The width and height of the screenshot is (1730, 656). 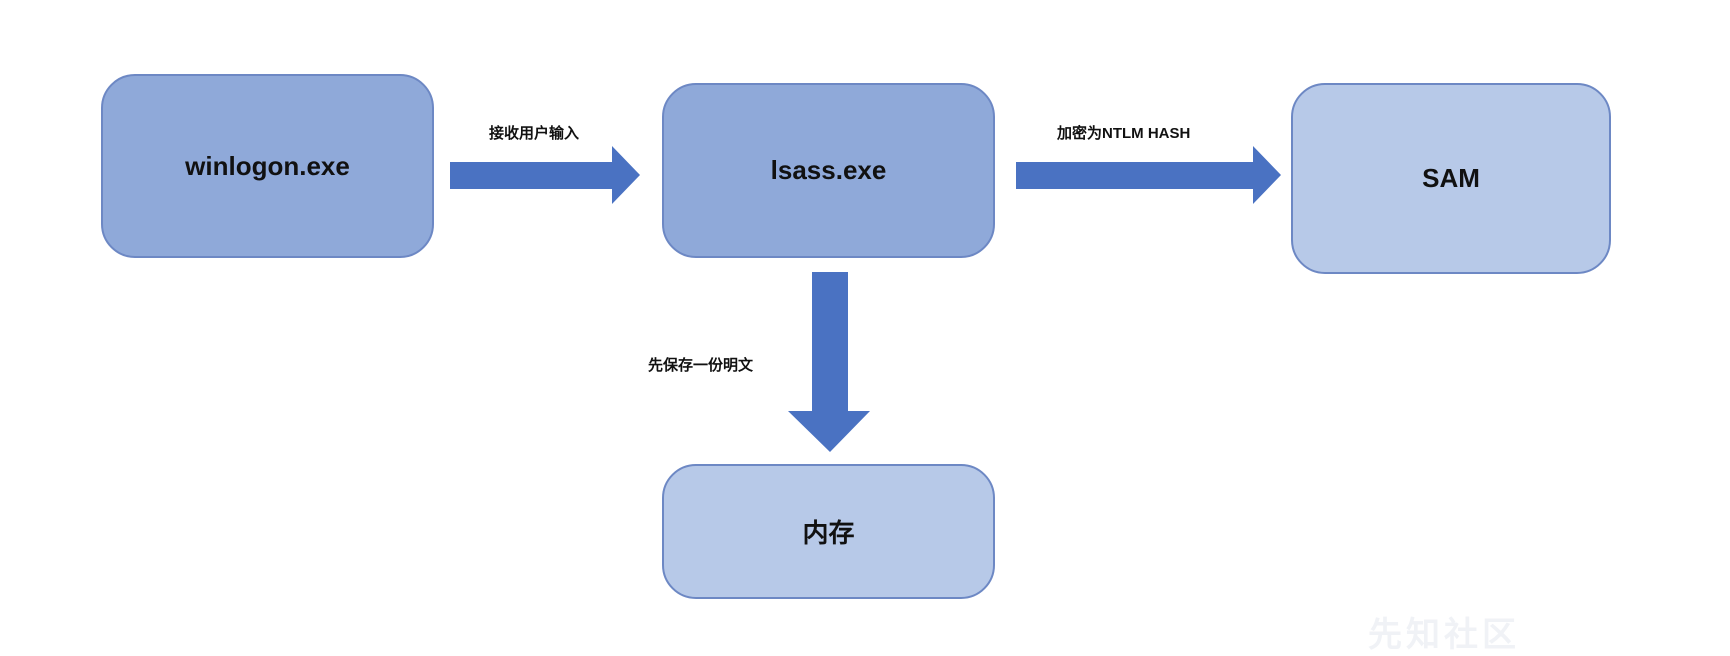 What do you see at coordinates (1124, 133) in the screenshot?
I see `edge-label-encrypt: 加密为NTLM HASH` at bounding box center [1124, 133].